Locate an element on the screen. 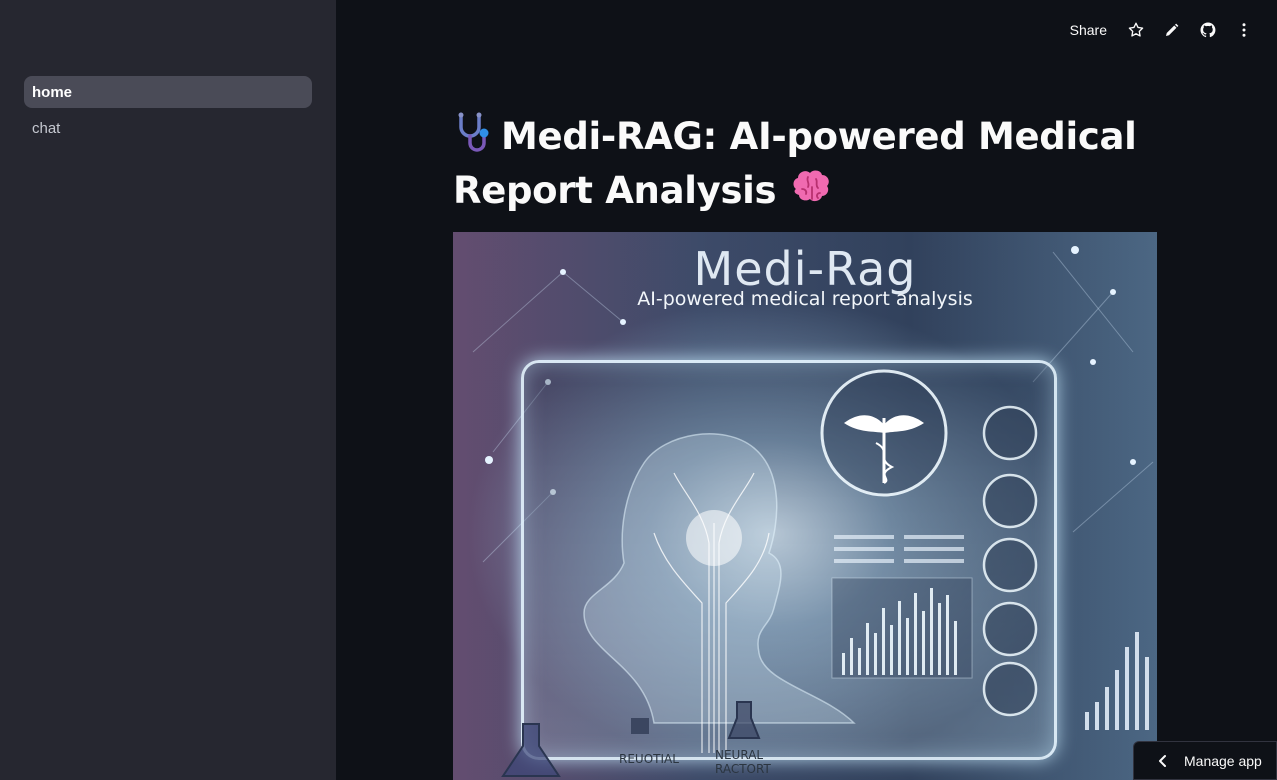 The image size is (1277, 780). manage-app-button: Manage app is located at coordinates (1205, 760).